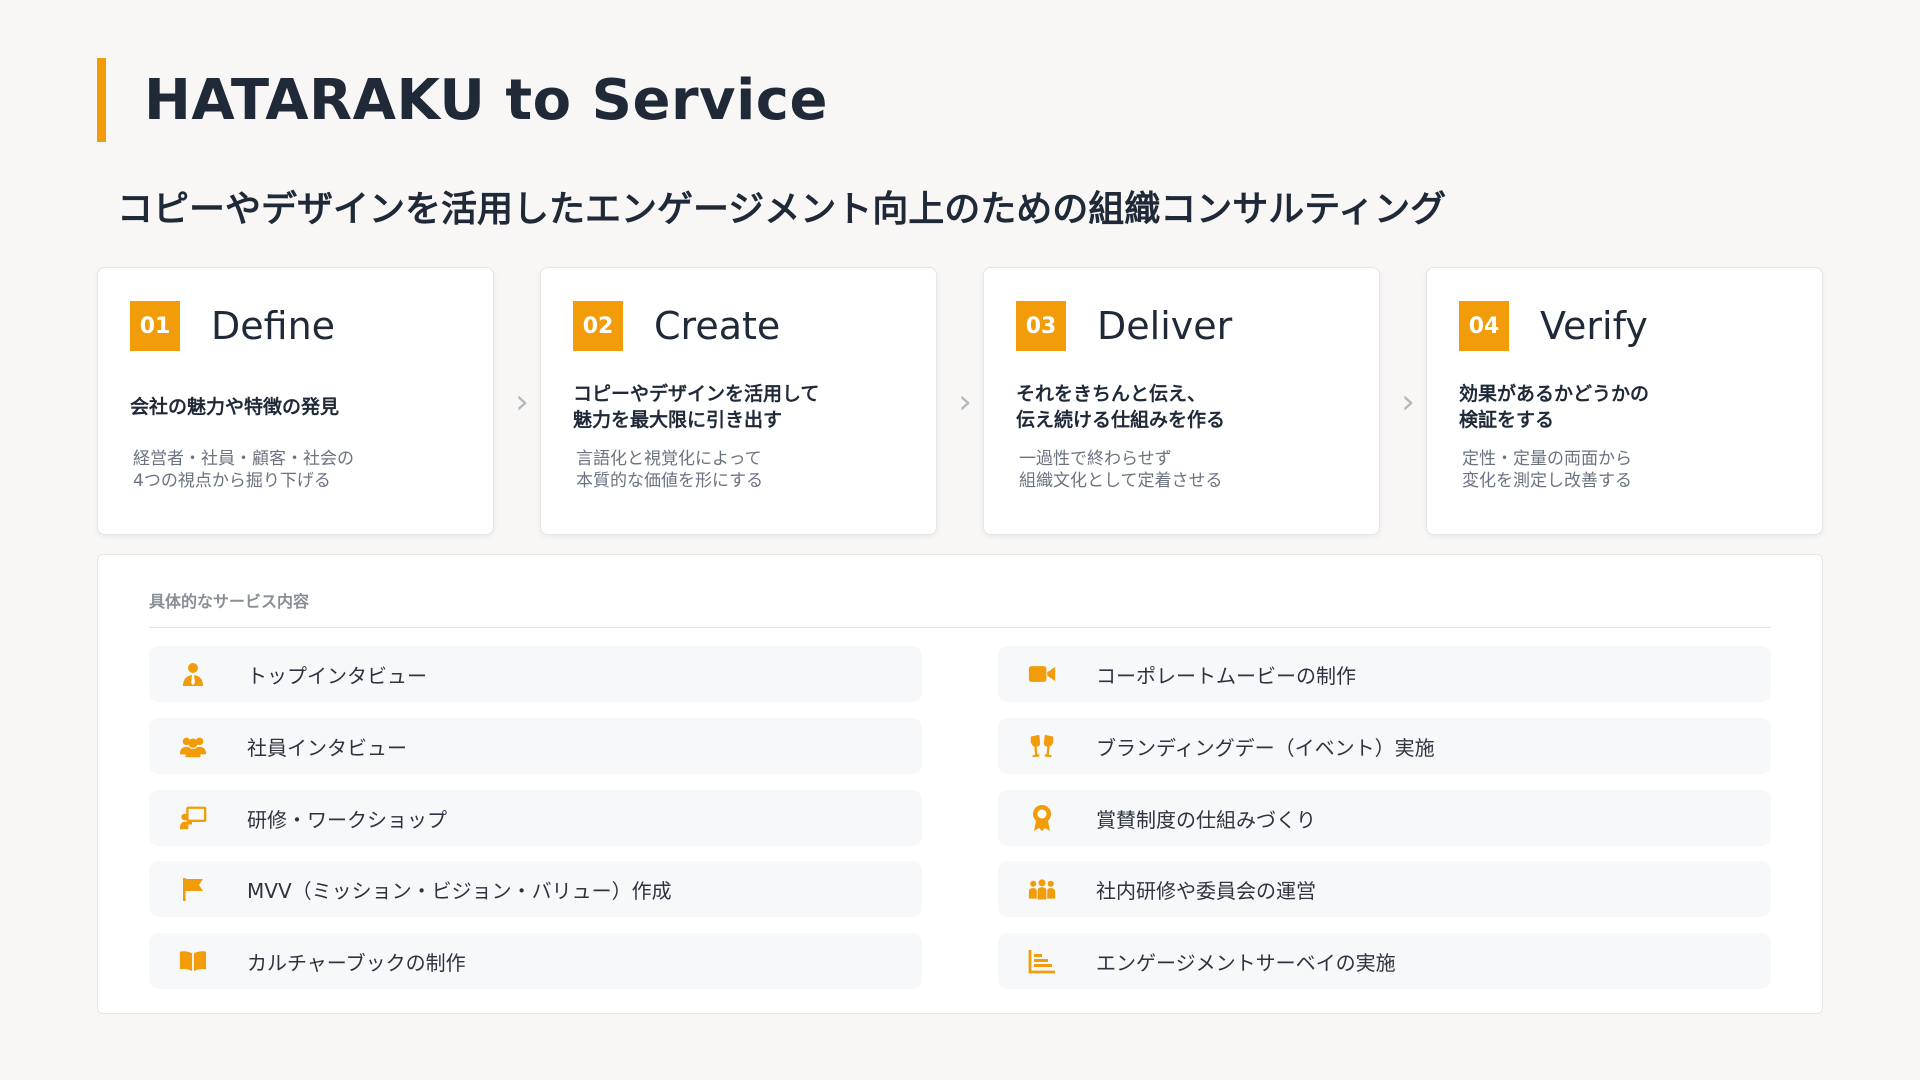 The height and width of the screenshot is (1080, 1920). What do you see at coordinates (1042, 889) in the screenshot?
I see `people-group-icon` at bounding box center [1042, 889].